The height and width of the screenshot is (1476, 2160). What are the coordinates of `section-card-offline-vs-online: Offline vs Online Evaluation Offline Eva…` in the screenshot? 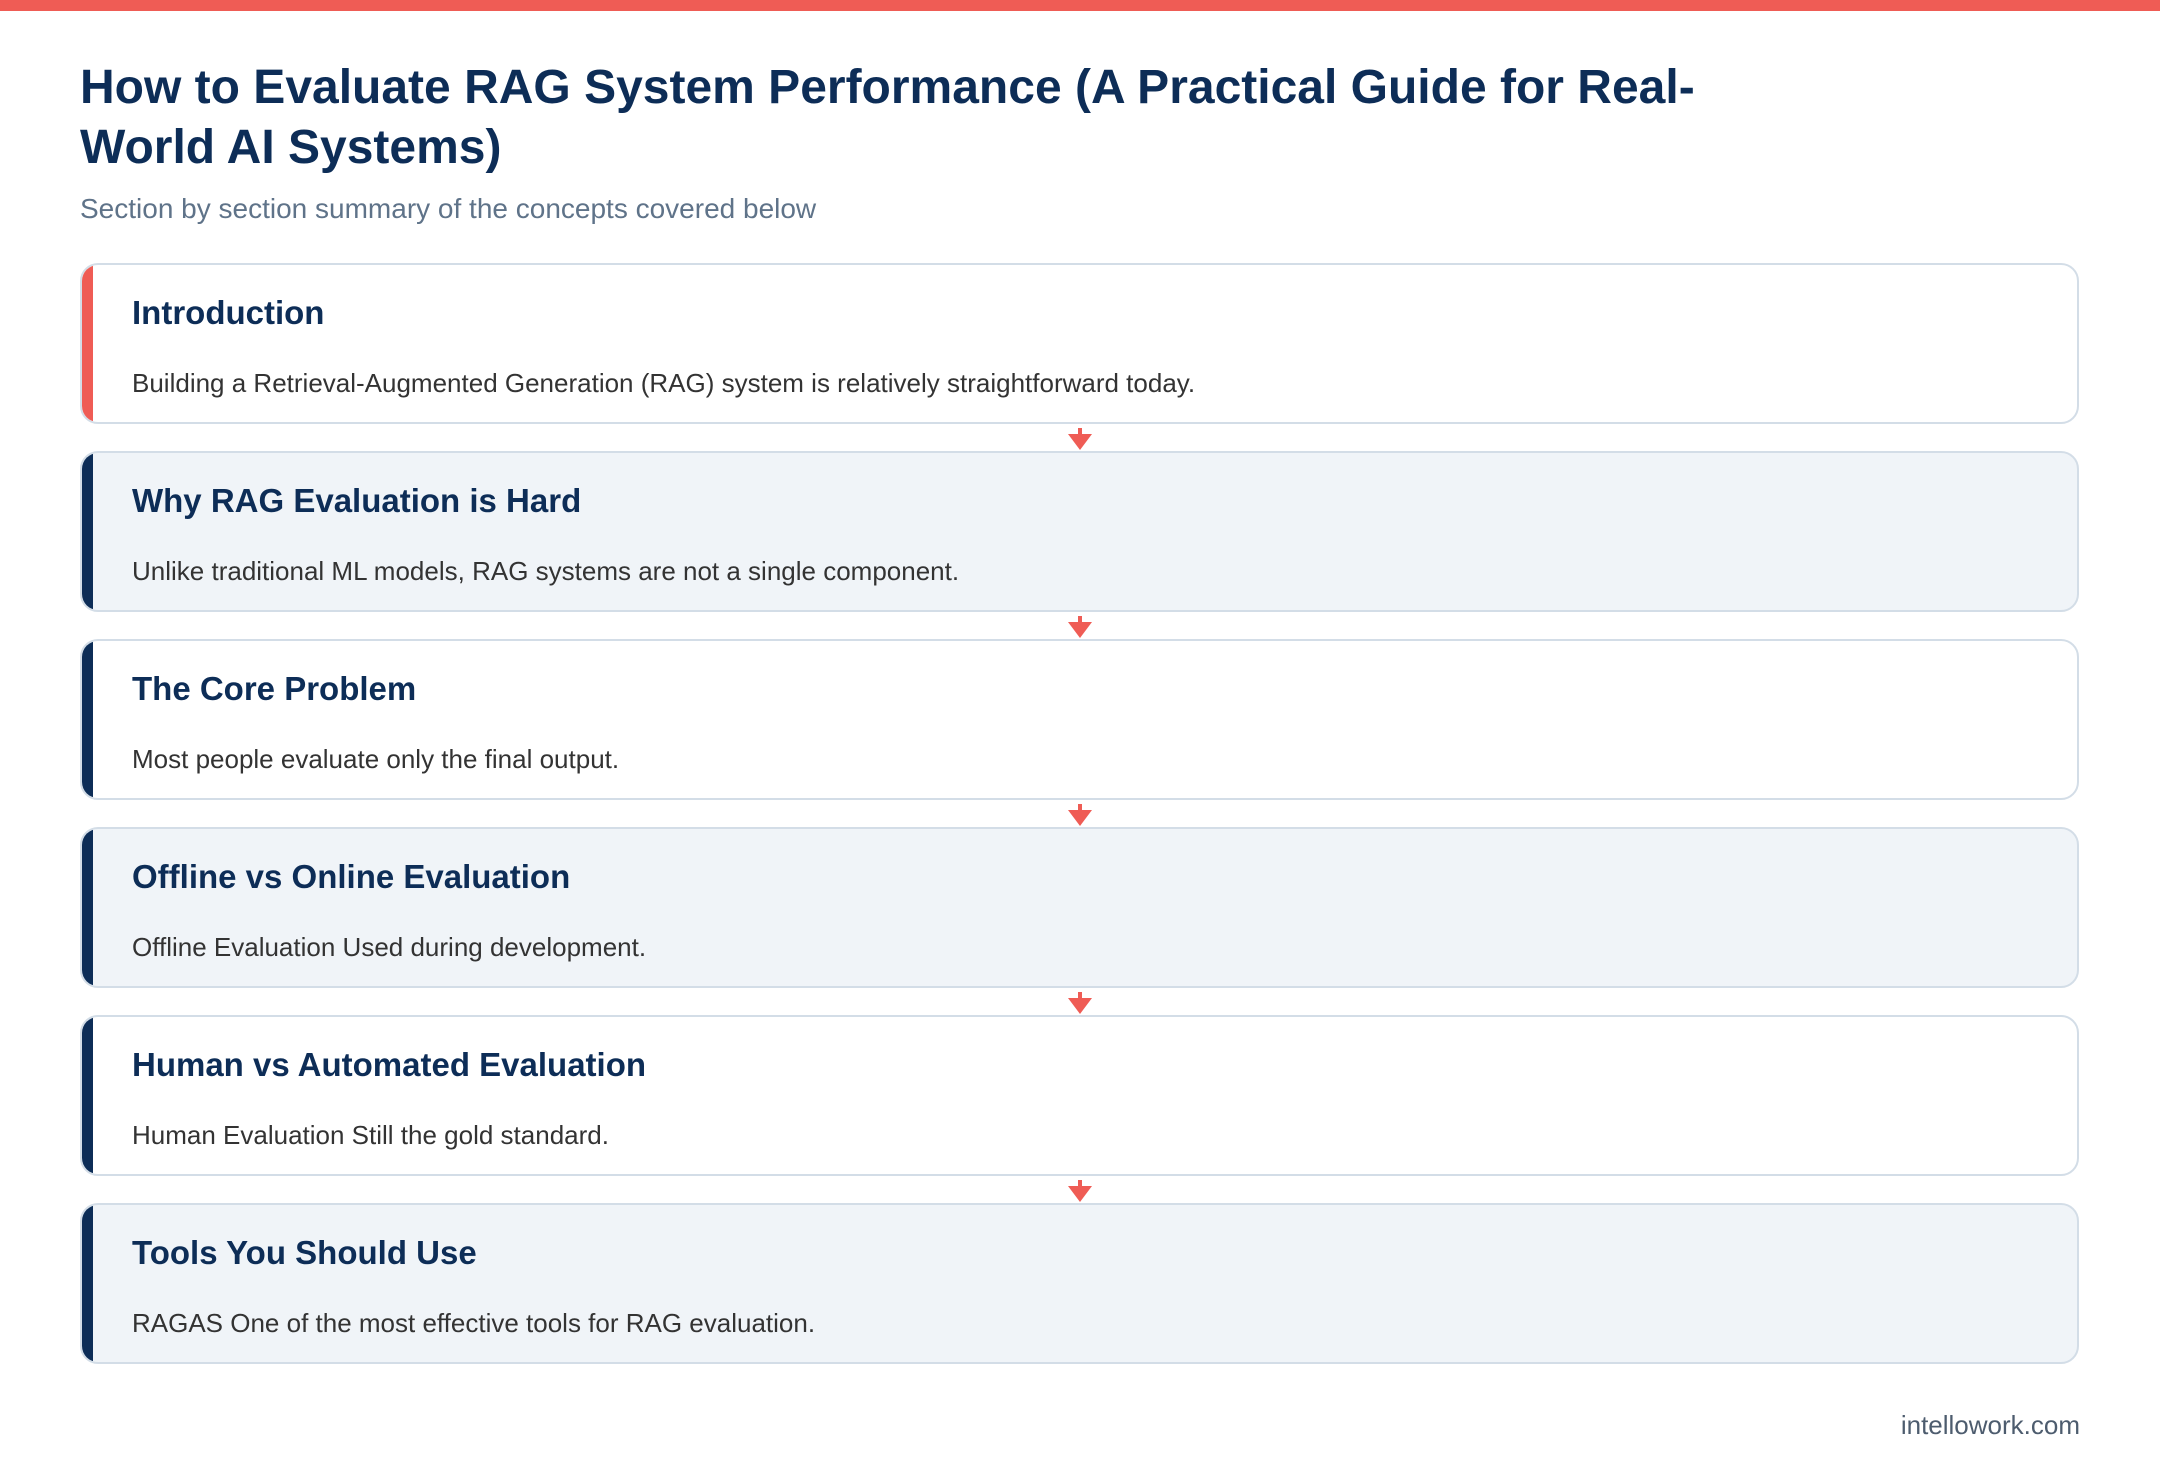 It's located at (1079, 907).